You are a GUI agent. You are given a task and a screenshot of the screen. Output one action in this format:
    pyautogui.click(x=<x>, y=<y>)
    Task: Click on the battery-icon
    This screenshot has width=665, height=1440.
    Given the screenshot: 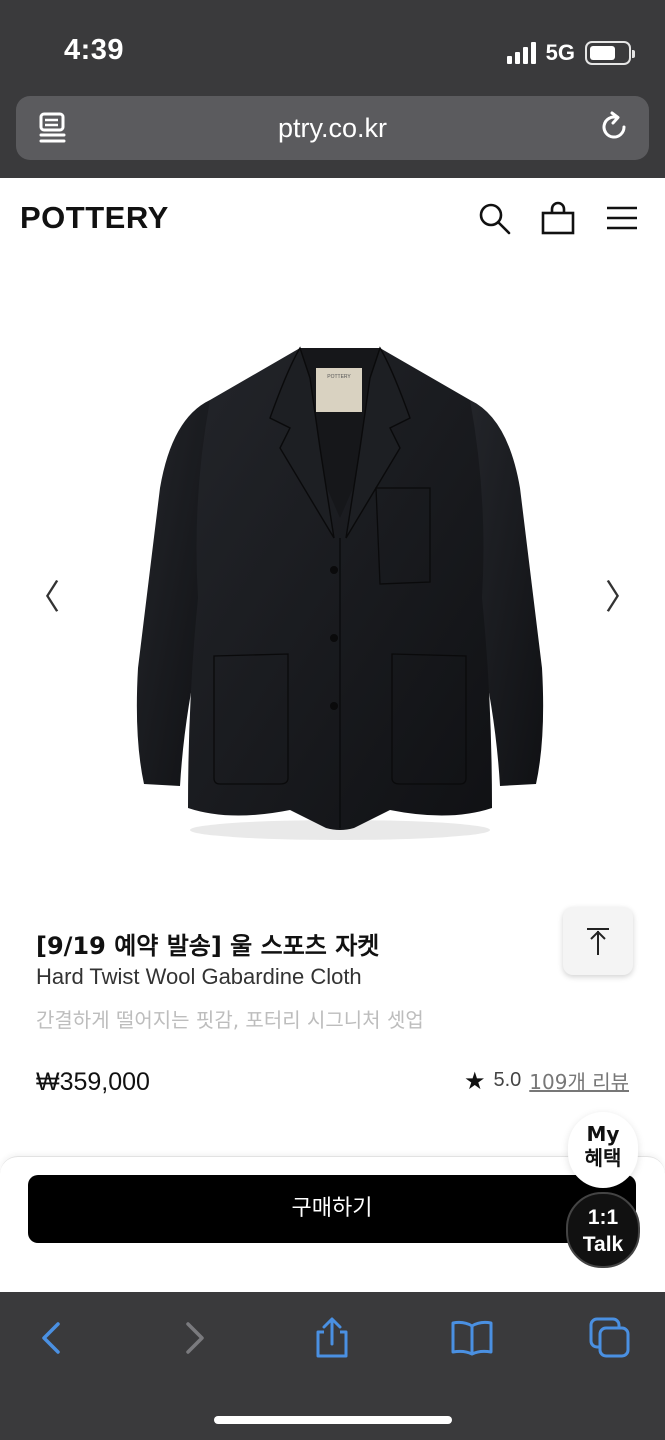 What is the action you would take?
    pyautogui.click(x=610, y=53)
    